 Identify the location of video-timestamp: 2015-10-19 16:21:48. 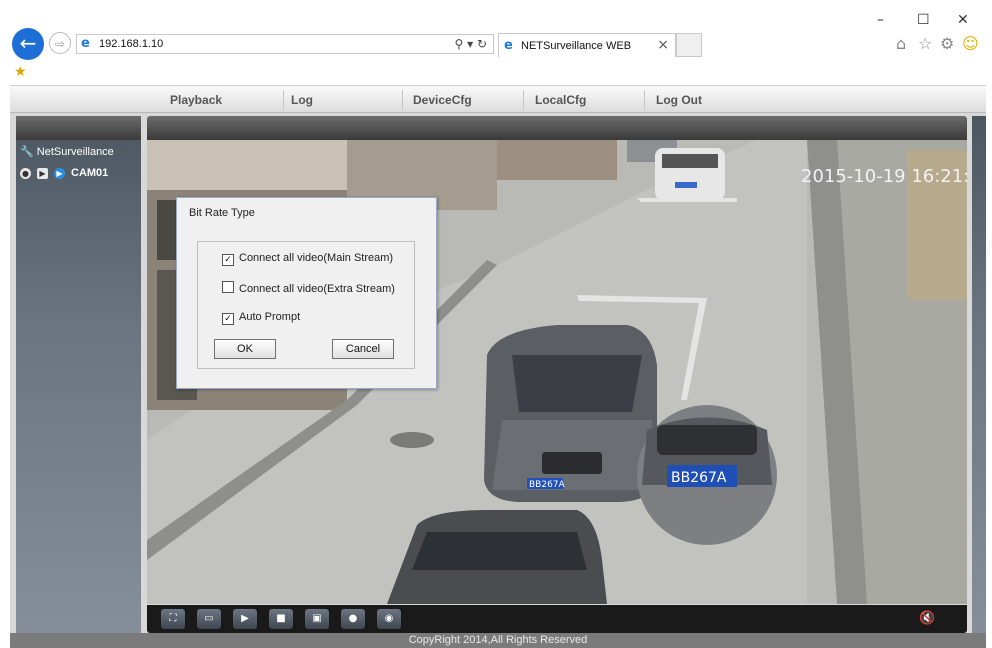
(884, 176).